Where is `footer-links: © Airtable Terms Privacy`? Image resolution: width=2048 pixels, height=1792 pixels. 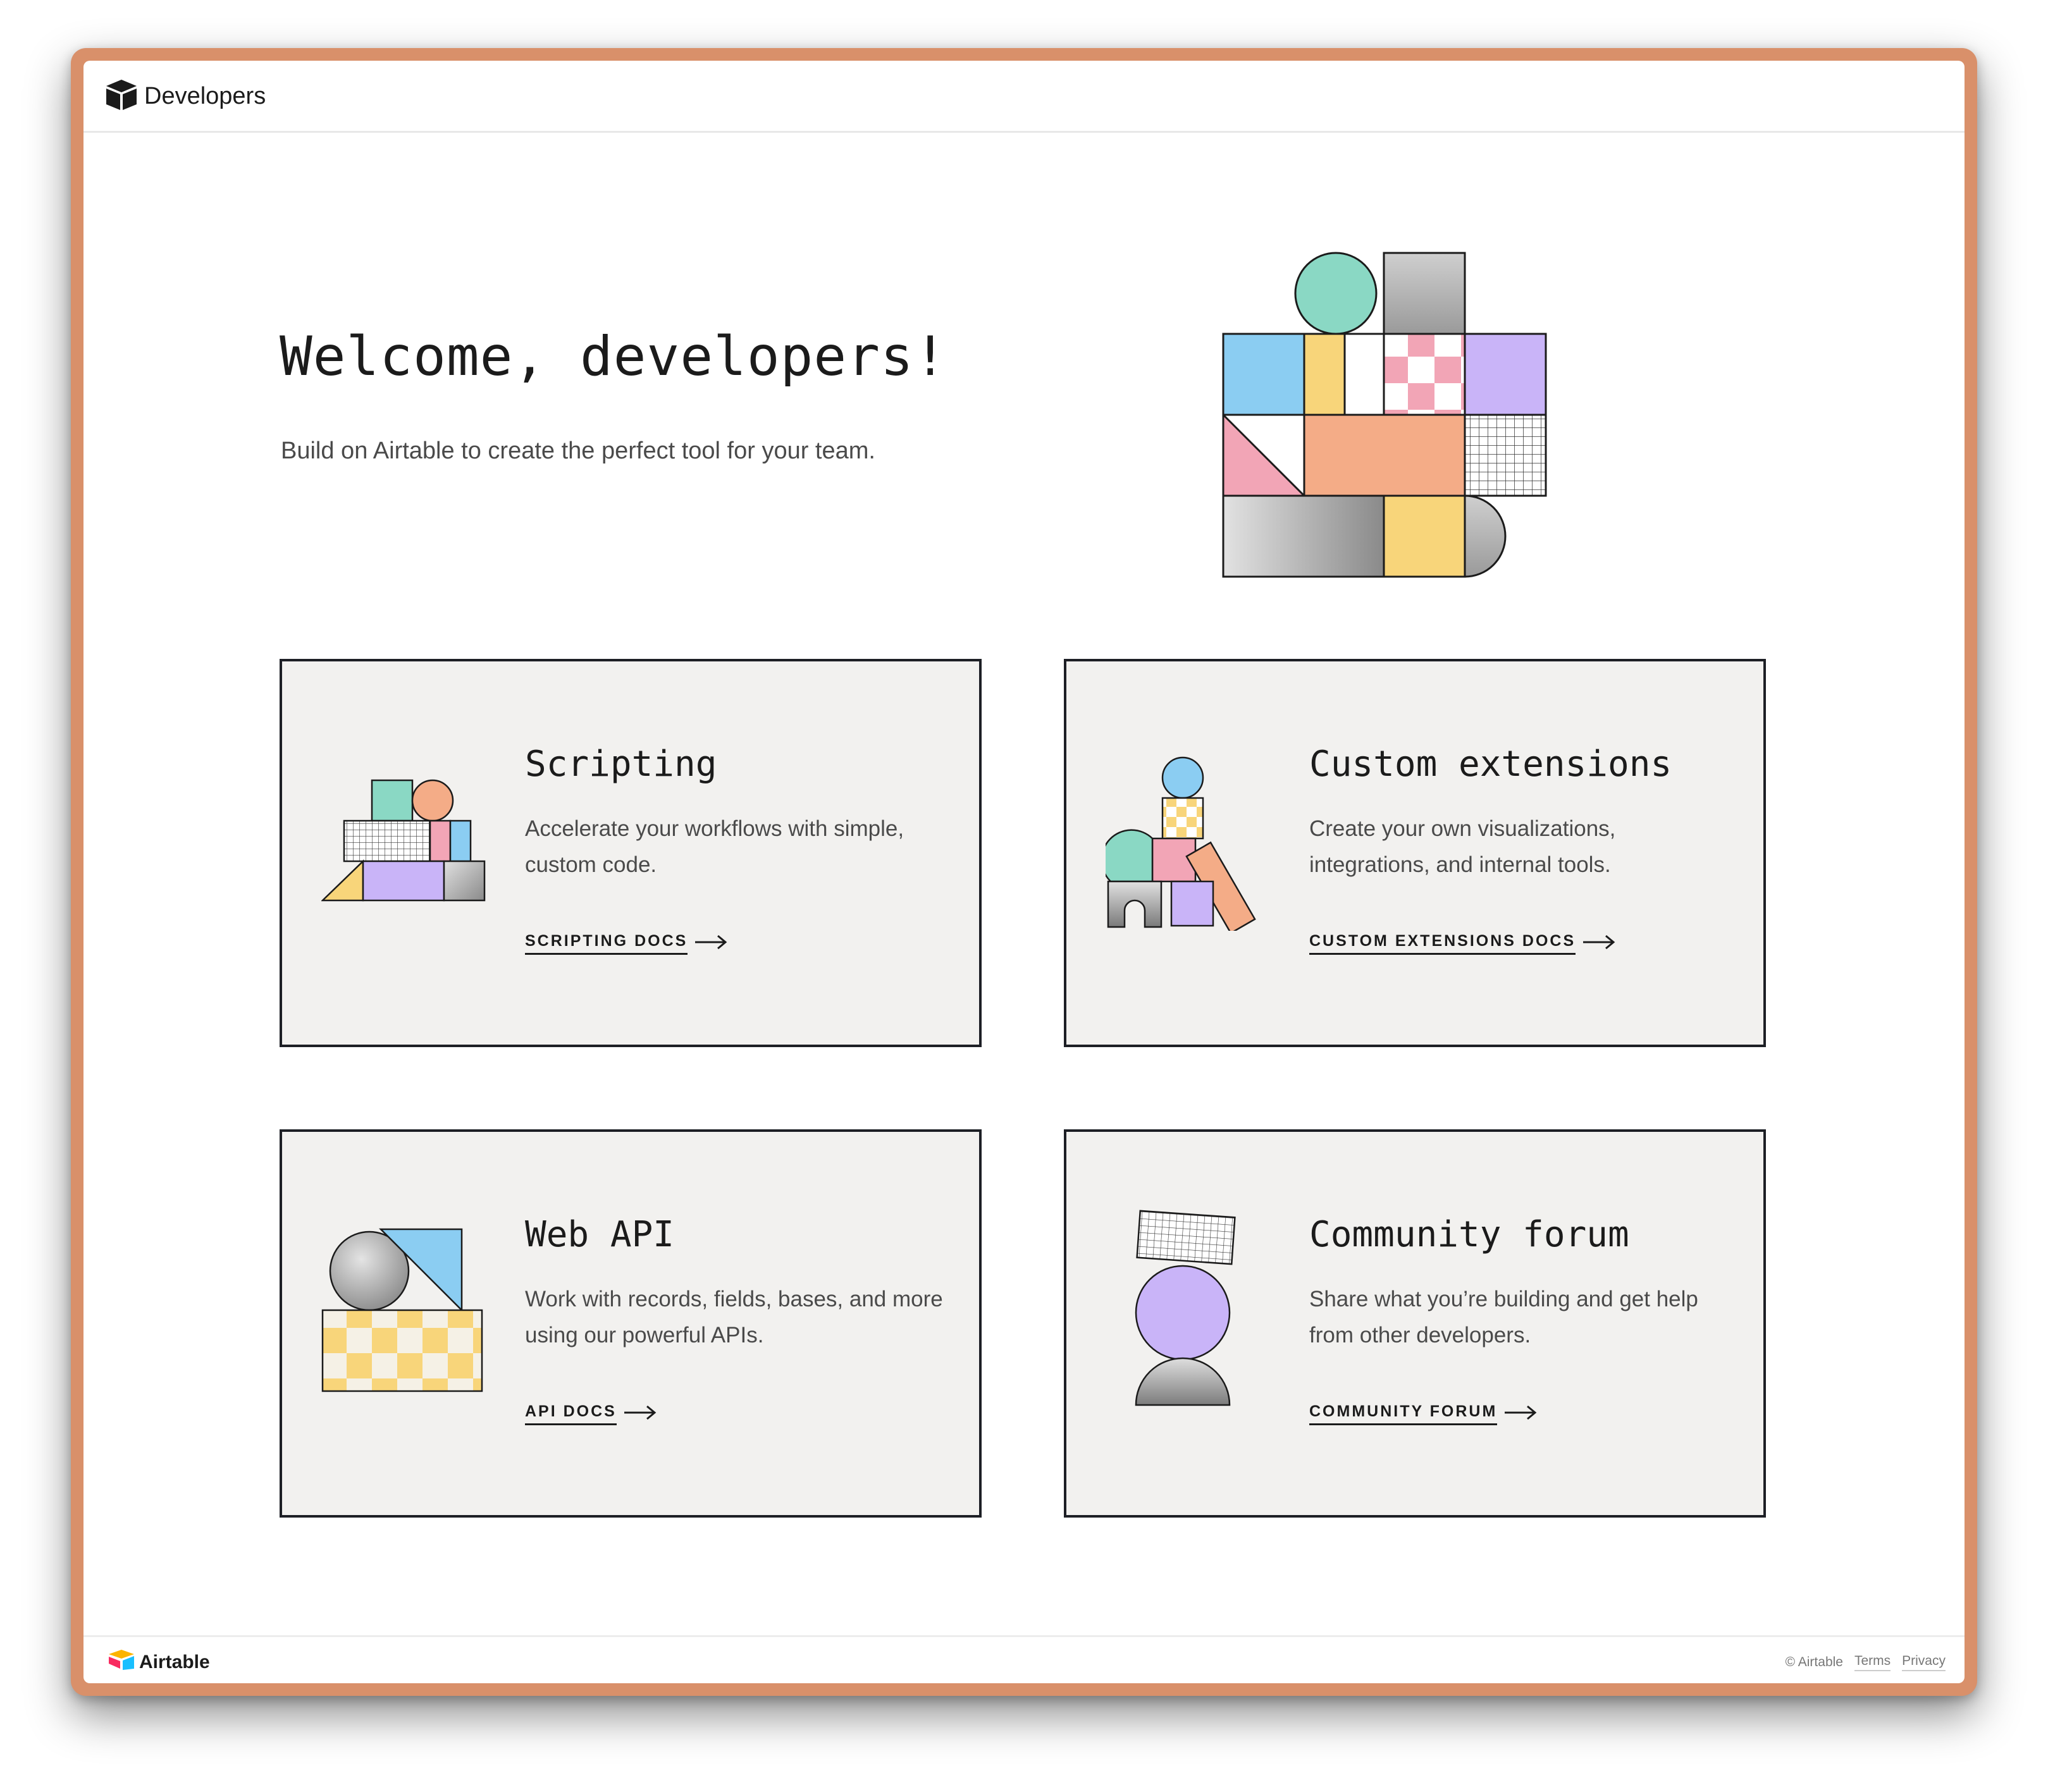
footer-links: © Airtable Terms Privacy is located at coordinates (1860, 1662).